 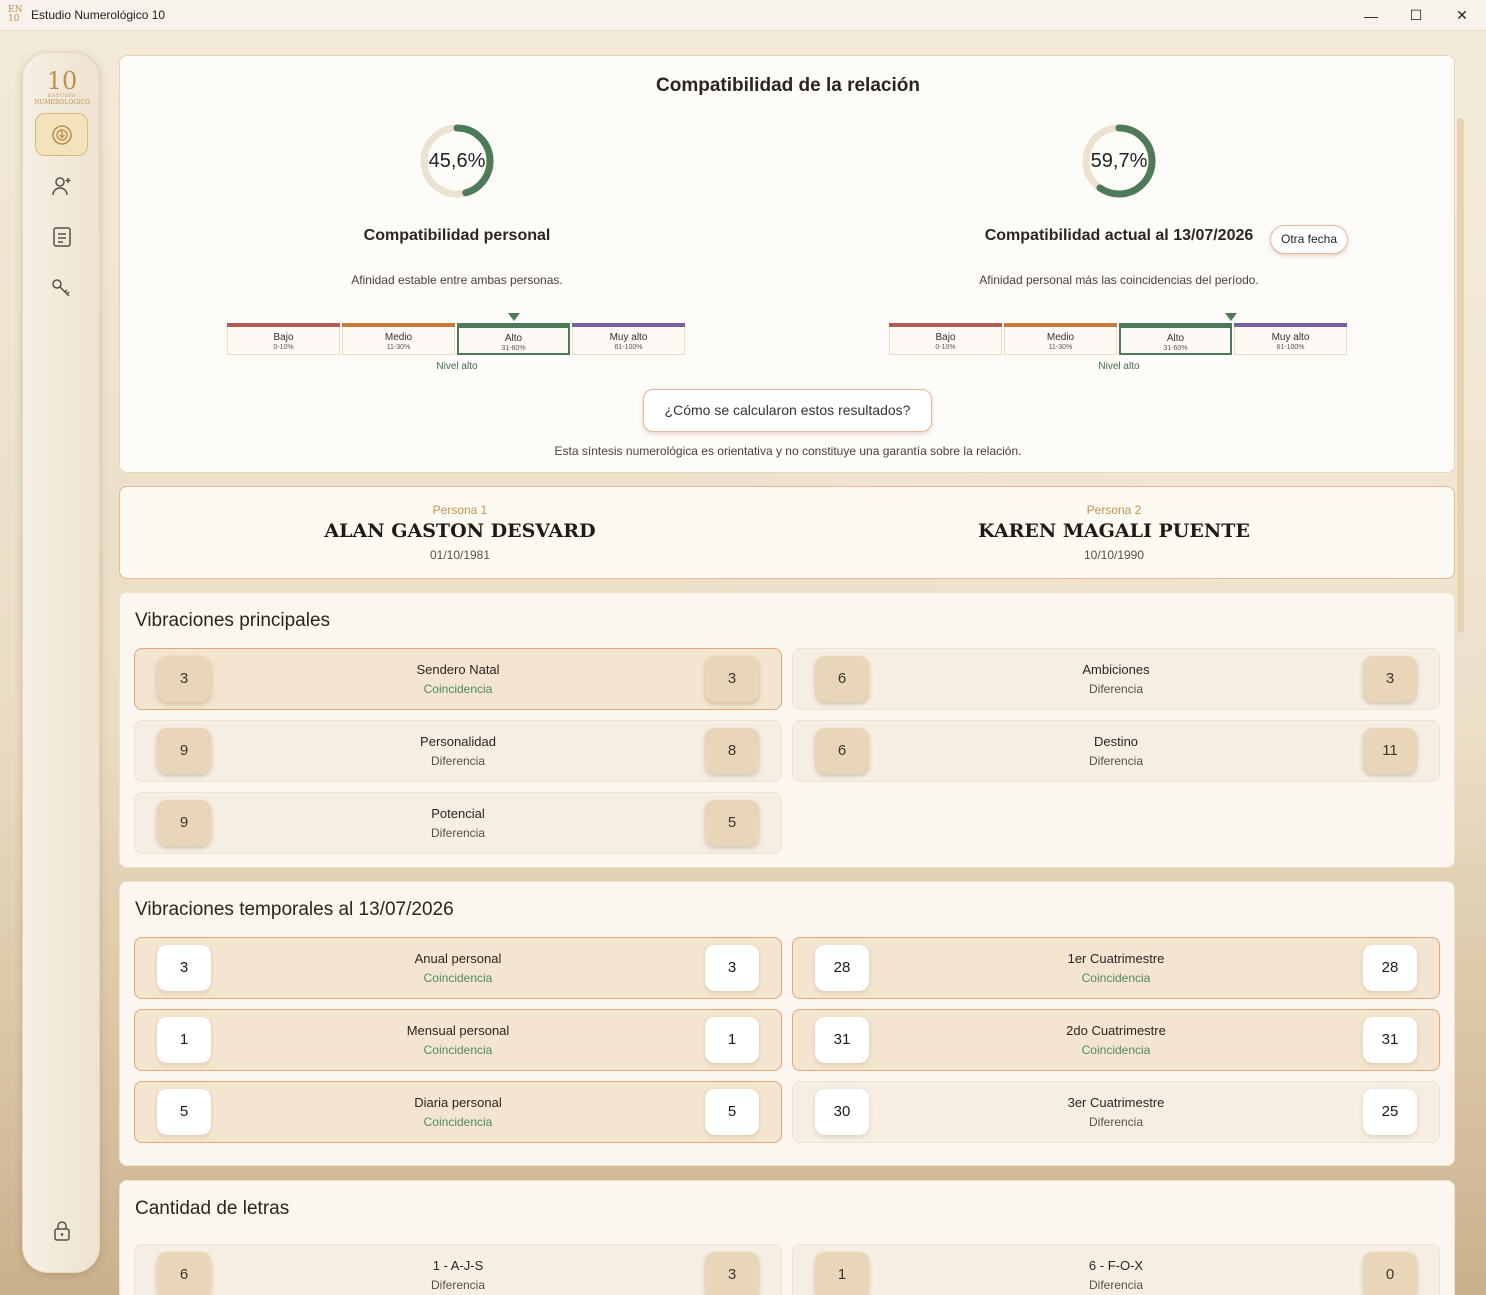 What do you see at coordinates (458, 968) in the screenshot?
I see `vibration-row: 3 Anual personal Coincidencia 3` at bounding box center [458, 968].